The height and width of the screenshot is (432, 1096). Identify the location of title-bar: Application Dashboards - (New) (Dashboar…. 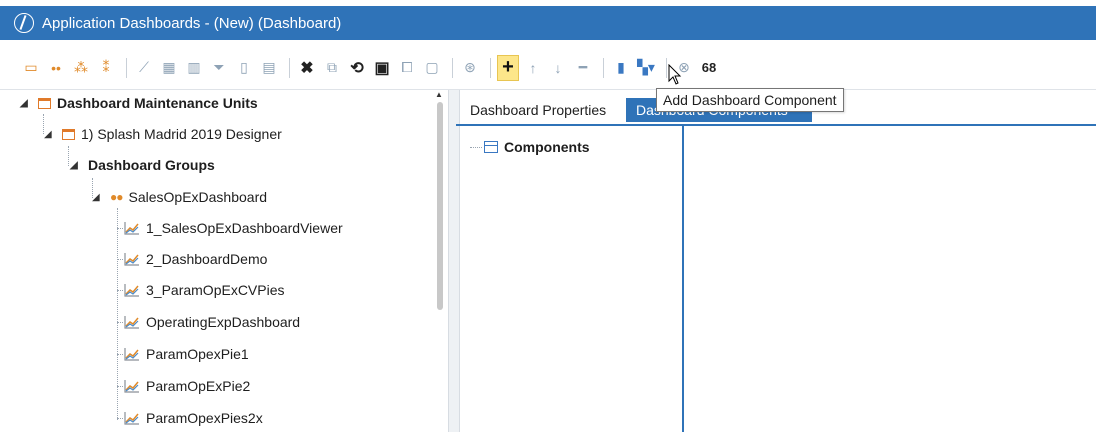
(548, 23).